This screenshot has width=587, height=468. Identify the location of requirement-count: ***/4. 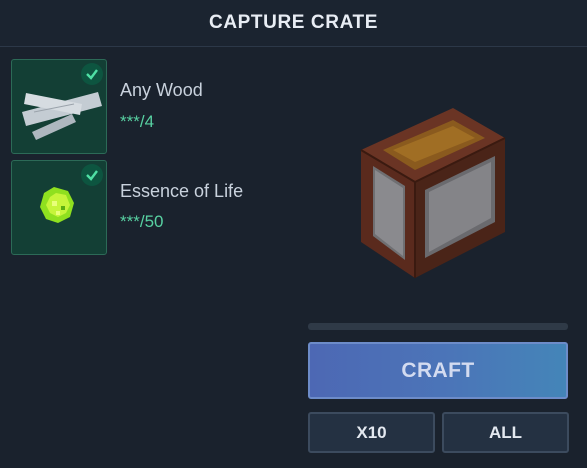
(137, 121).